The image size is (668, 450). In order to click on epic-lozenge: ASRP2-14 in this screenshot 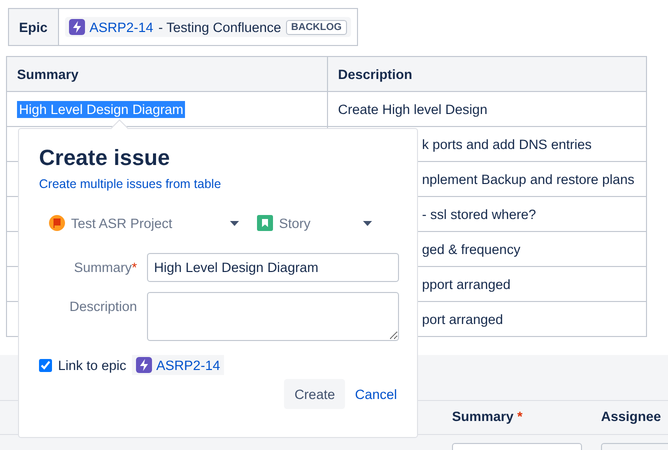, I will do `click(178, 365)`.